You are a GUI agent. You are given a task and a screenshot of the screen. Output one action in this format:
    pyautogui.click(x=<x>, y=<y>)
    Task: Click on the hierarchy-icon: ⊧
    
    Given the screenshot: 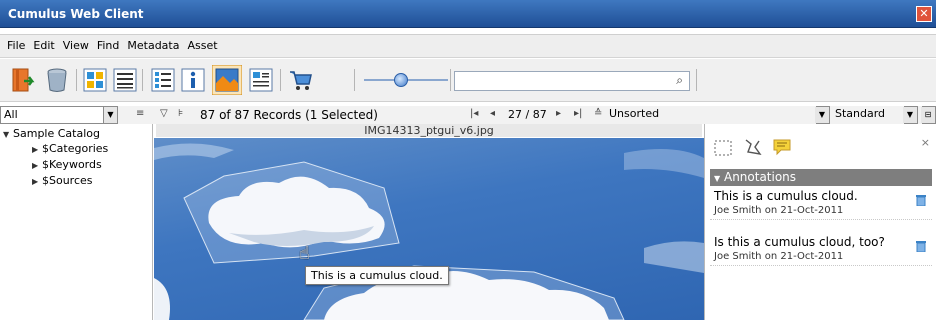 What is the action you would take?
    pyautogui.click(x=180, y=113)
    